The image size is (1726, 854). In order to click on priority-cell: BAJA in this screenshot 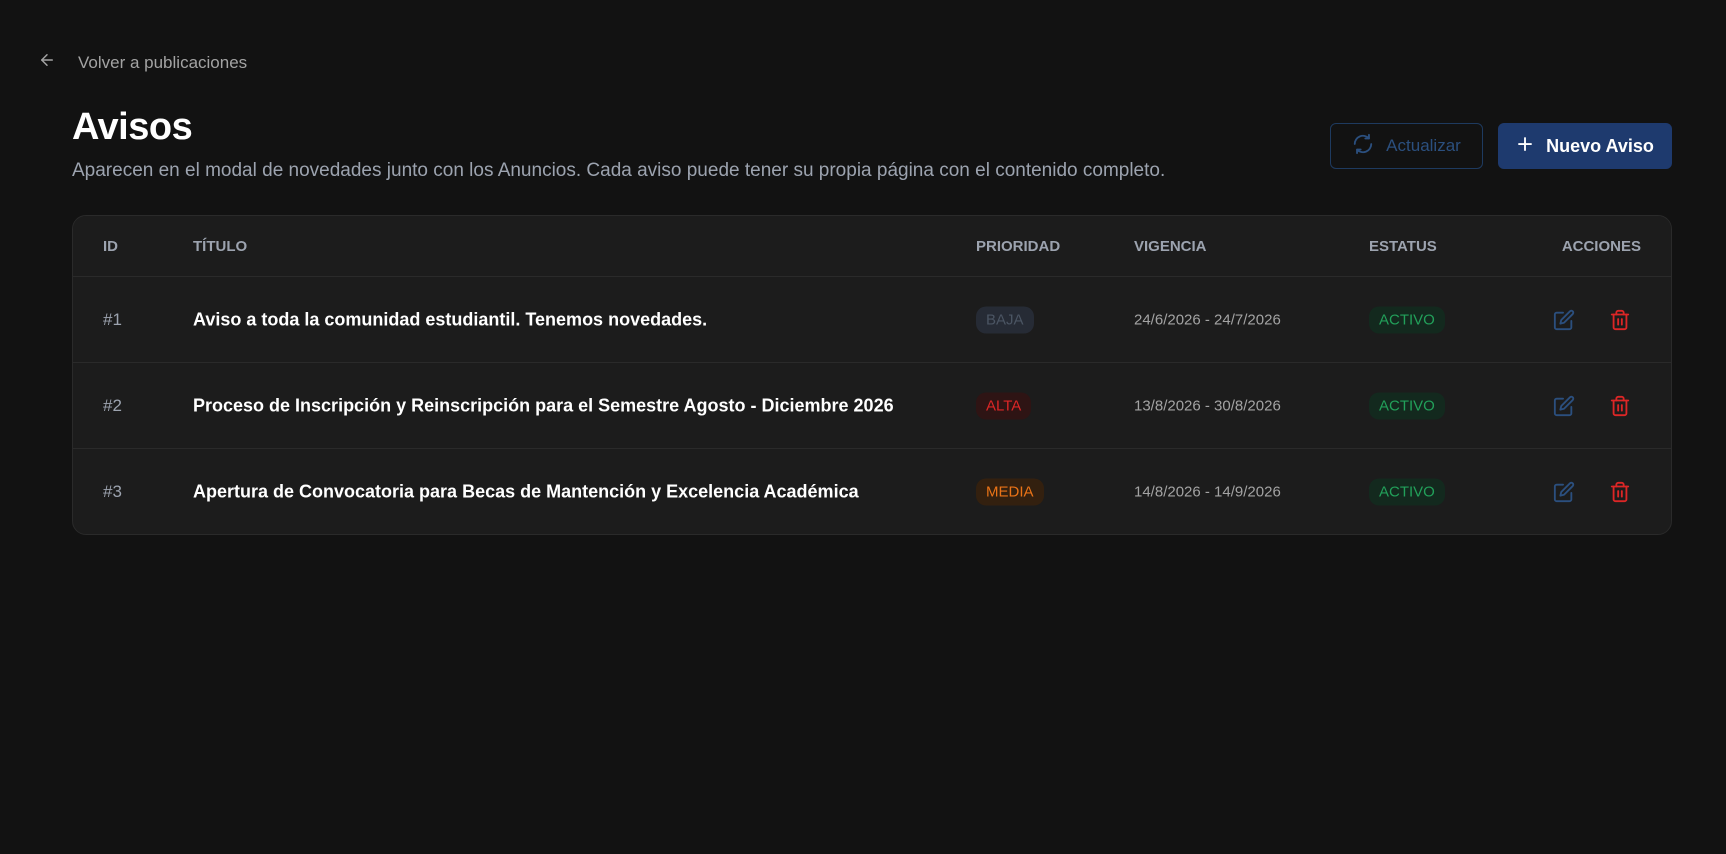, I will do `click(1005, 319)`.